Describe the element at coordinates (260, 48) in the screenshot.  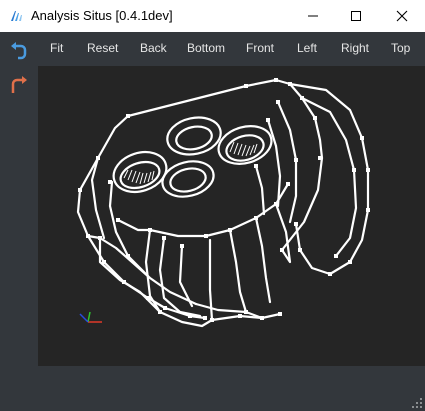
I see `front-view-button: Front` at that location.